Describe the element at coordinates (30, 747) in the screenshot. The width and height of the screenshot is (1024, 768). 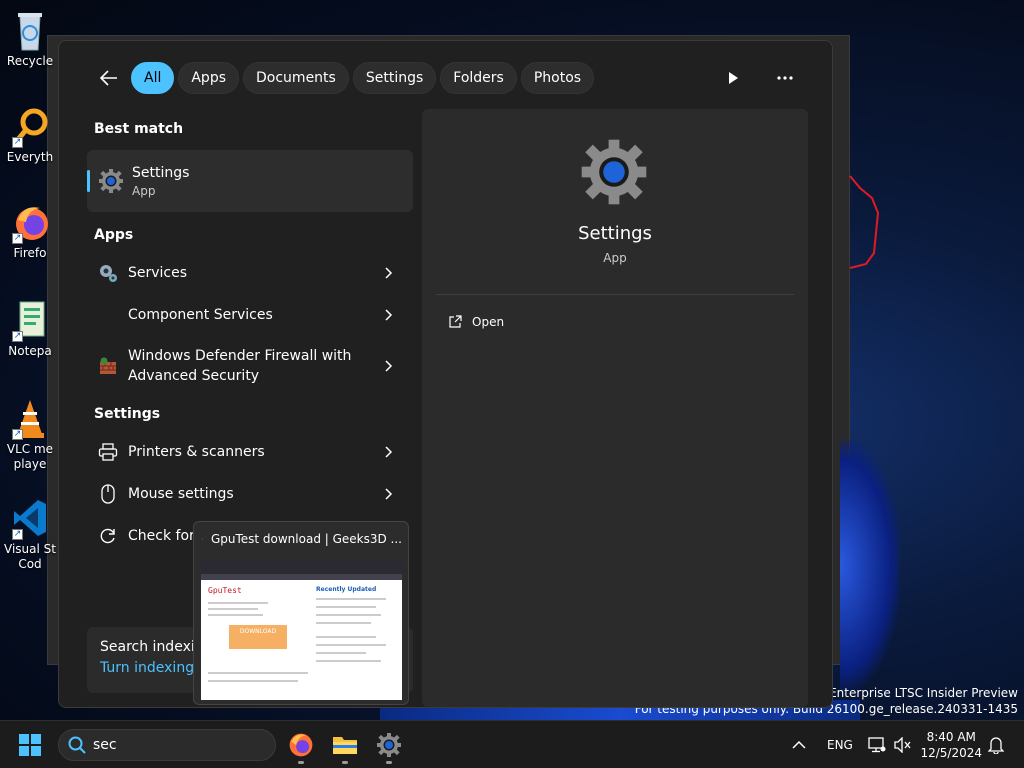
I see `start-button` at that location.